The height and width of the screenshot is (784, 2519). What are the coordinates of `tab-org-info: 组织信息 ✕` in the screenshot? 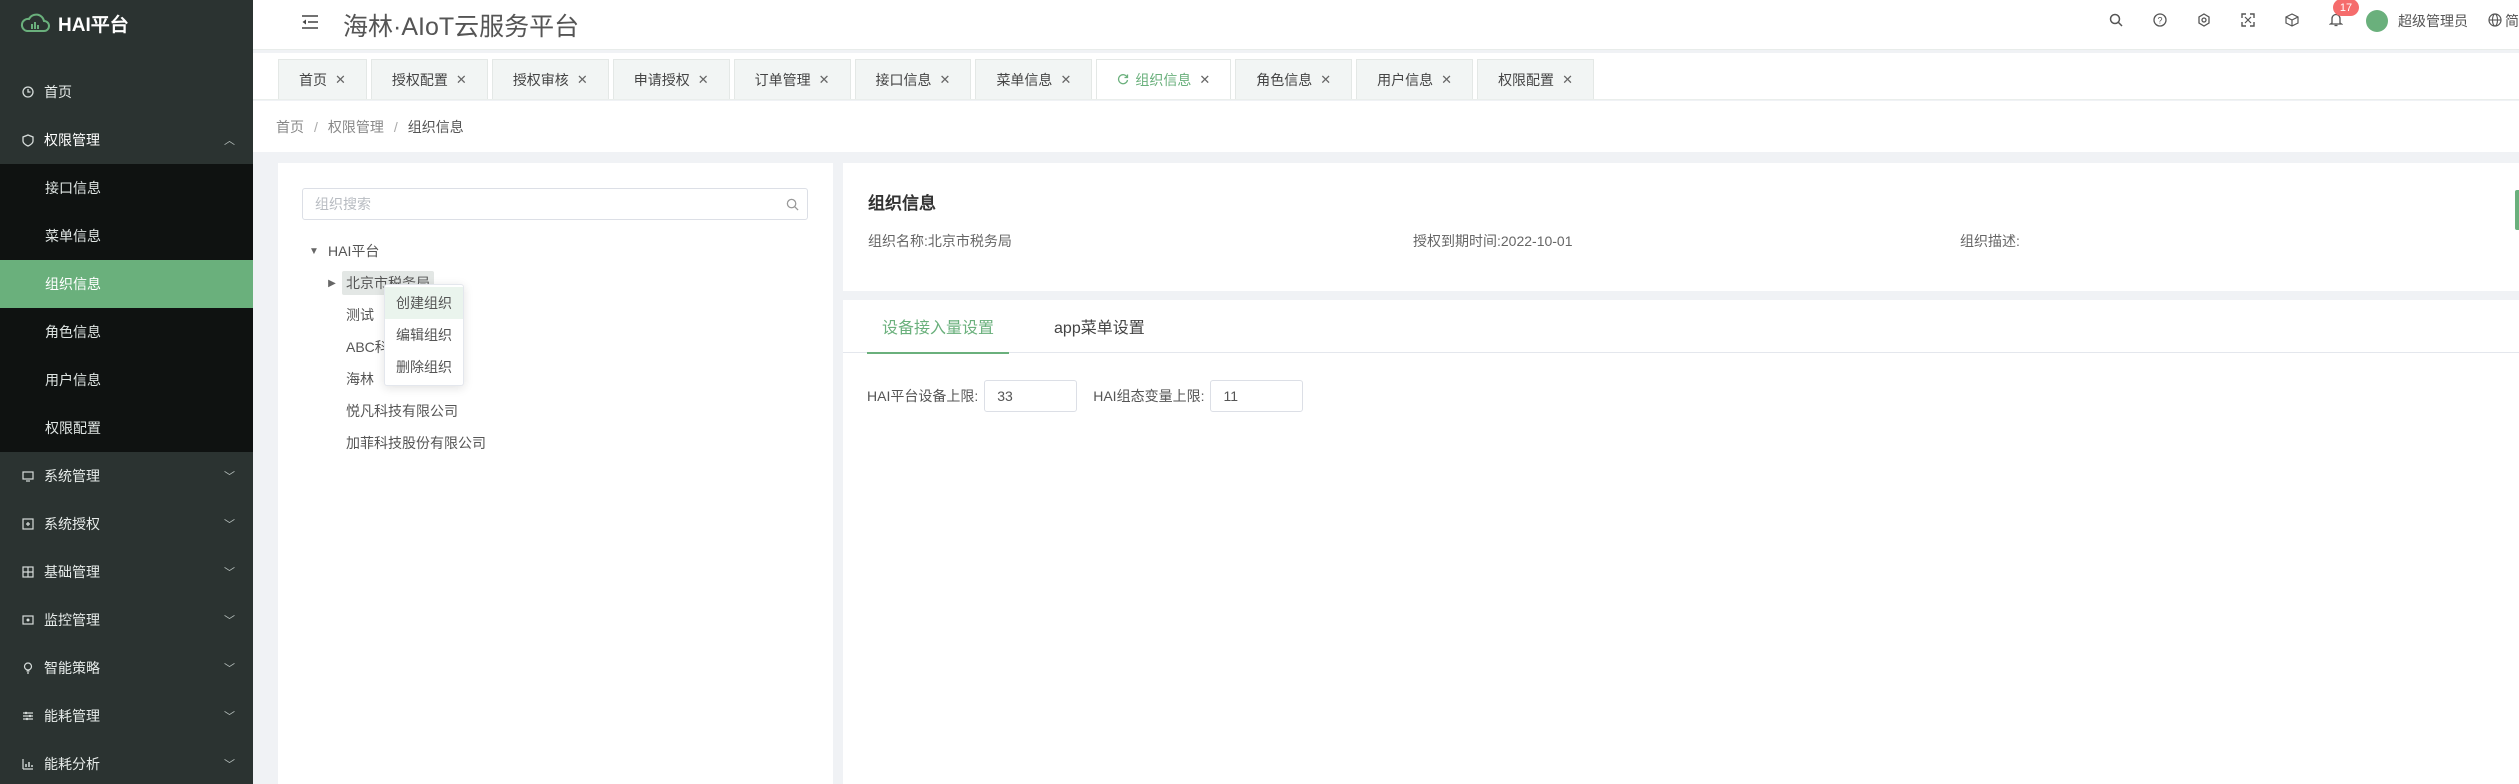 It's located at (1164, 79).